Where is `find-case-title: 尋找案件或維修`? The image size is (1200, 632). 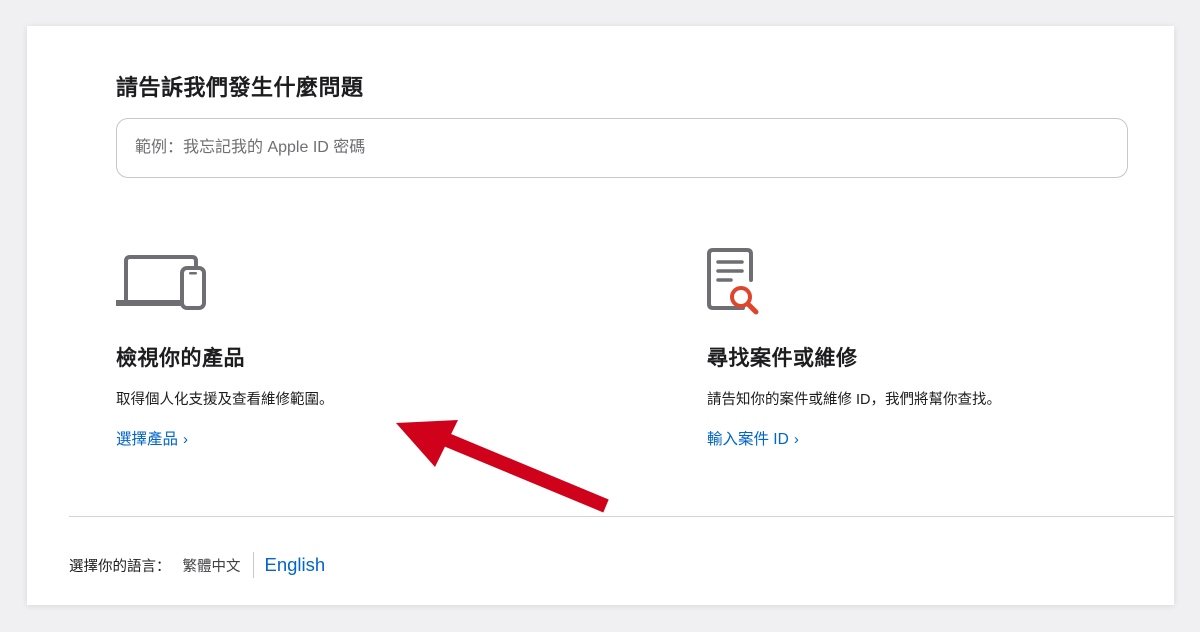
find-case-title: 尋找案件或維修 is located at coordinates (782, 358).